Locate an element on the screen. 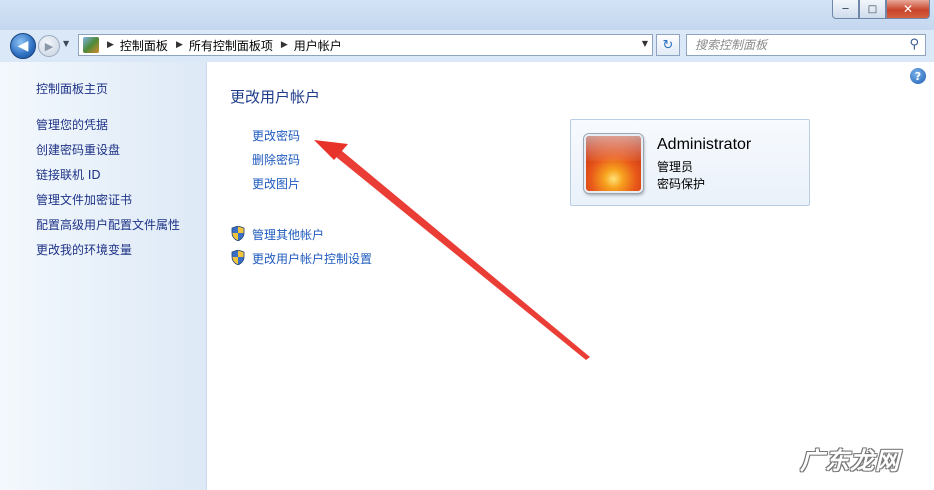  search-icon: ⚲ is located at coordinates (914, 44).